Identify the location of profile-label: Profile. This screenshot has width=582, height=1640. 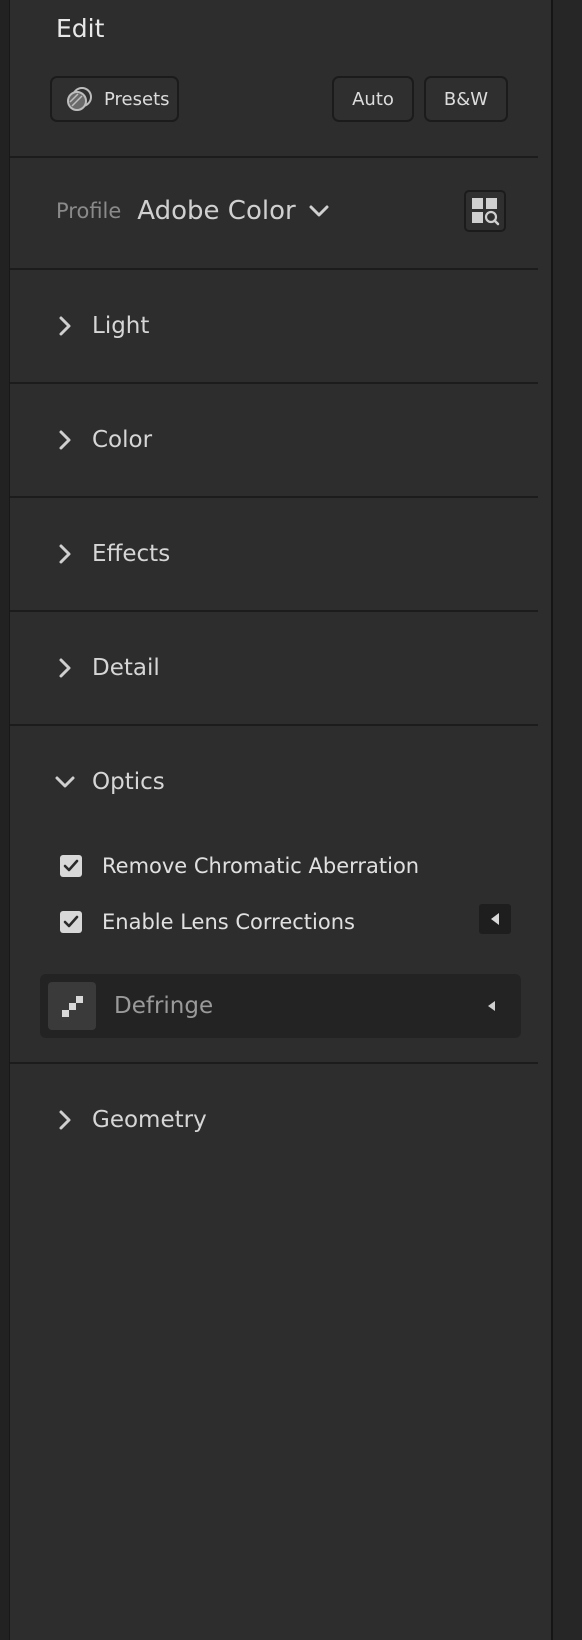
(89, 211).